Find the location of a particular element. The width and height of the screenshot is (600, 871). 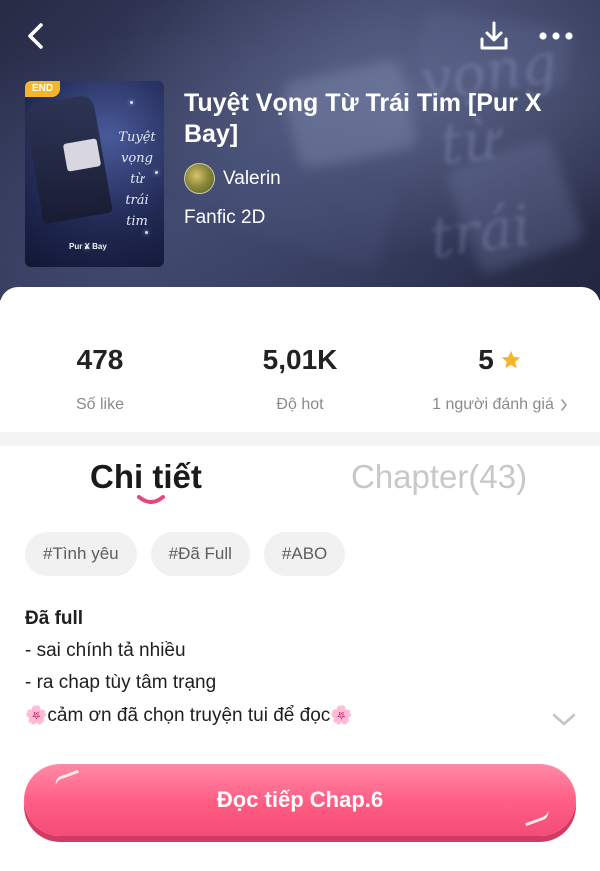

cover-title-line: Tuyệt is located at coordinates (137, 137).